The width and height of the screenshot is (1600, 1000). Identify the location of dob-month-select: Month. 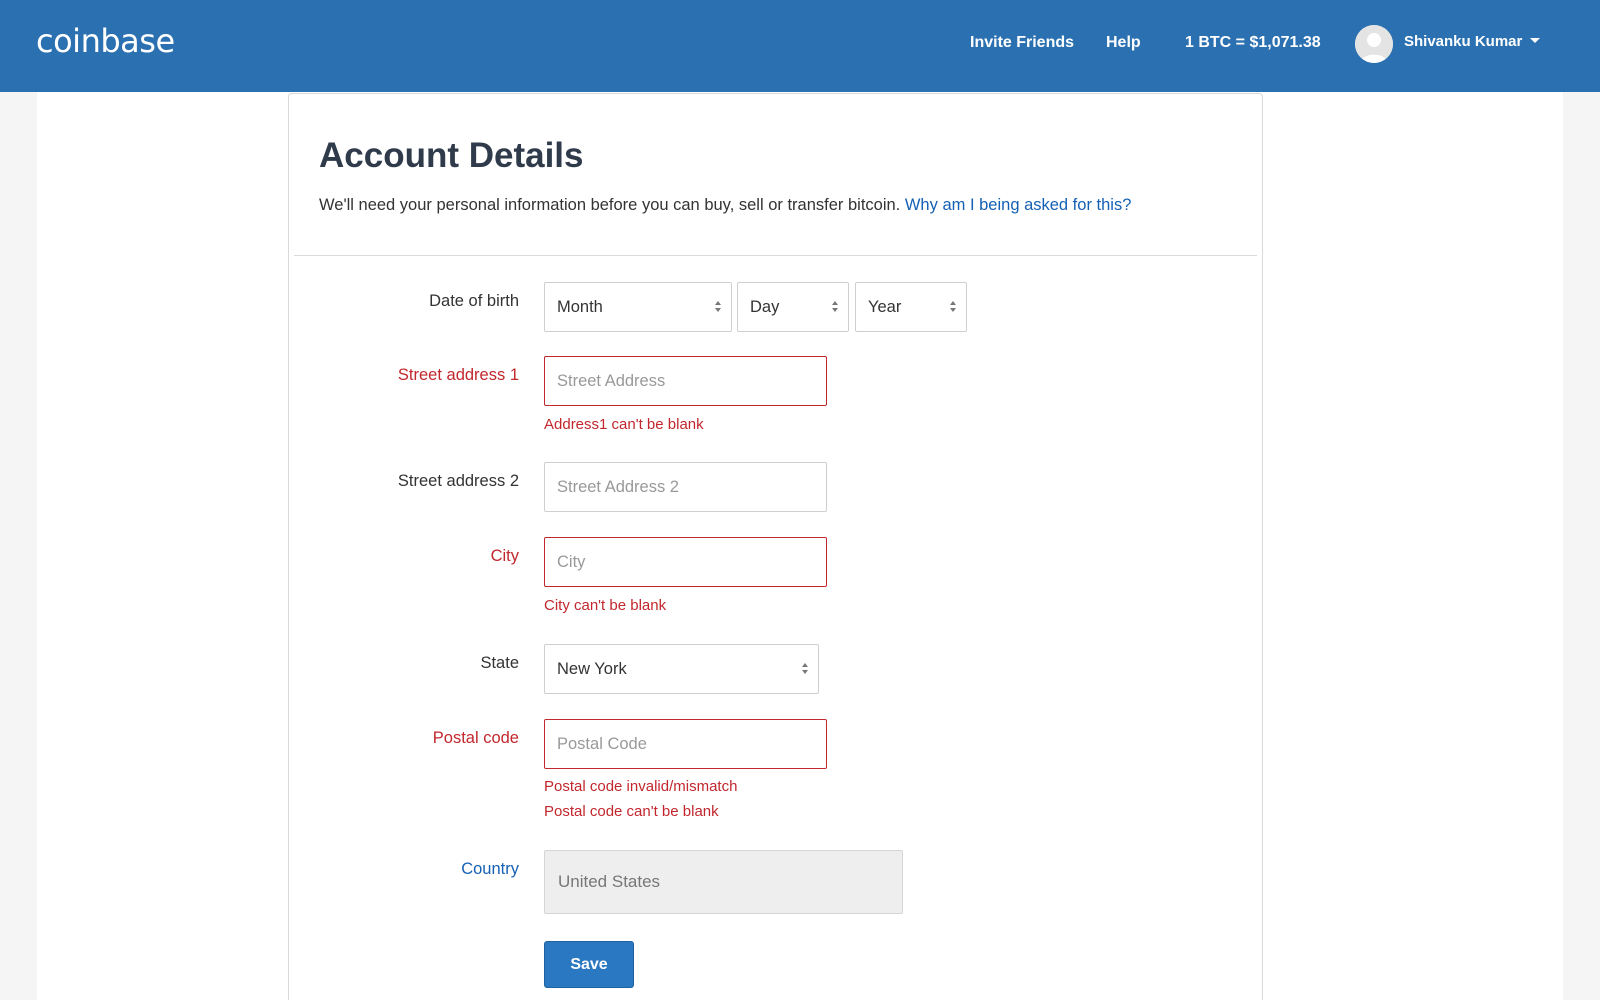
(638, 307).